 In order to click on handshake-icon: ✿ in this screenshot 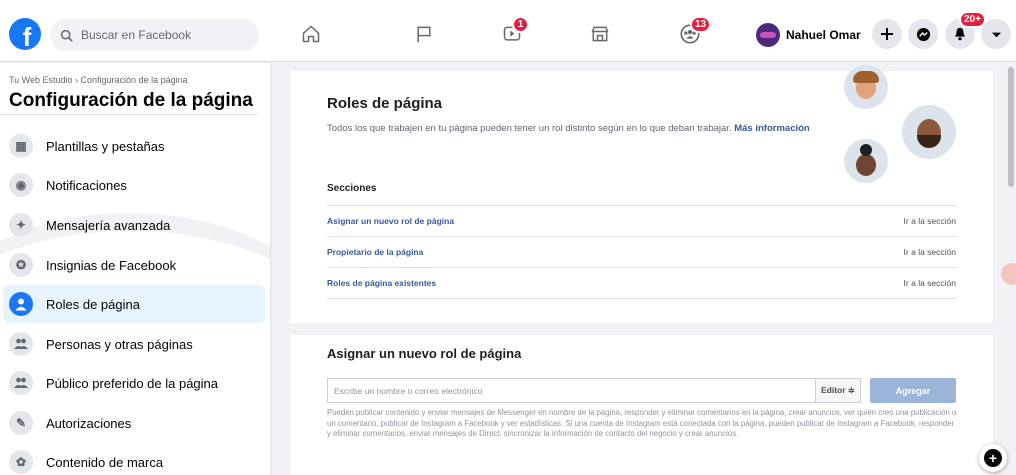, I will do `click(21, 462)`.